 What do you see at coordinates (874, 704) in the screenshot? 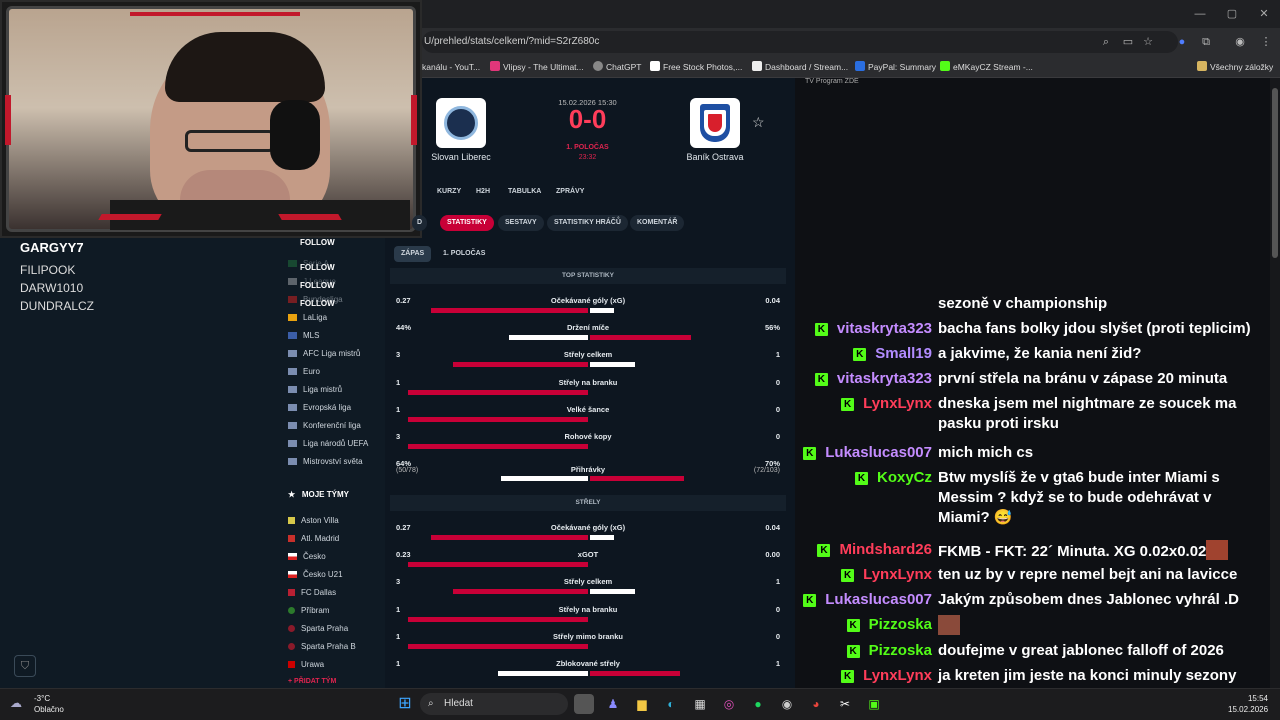
I see `kick-icon: ▣` at bounding box center [874, 704].